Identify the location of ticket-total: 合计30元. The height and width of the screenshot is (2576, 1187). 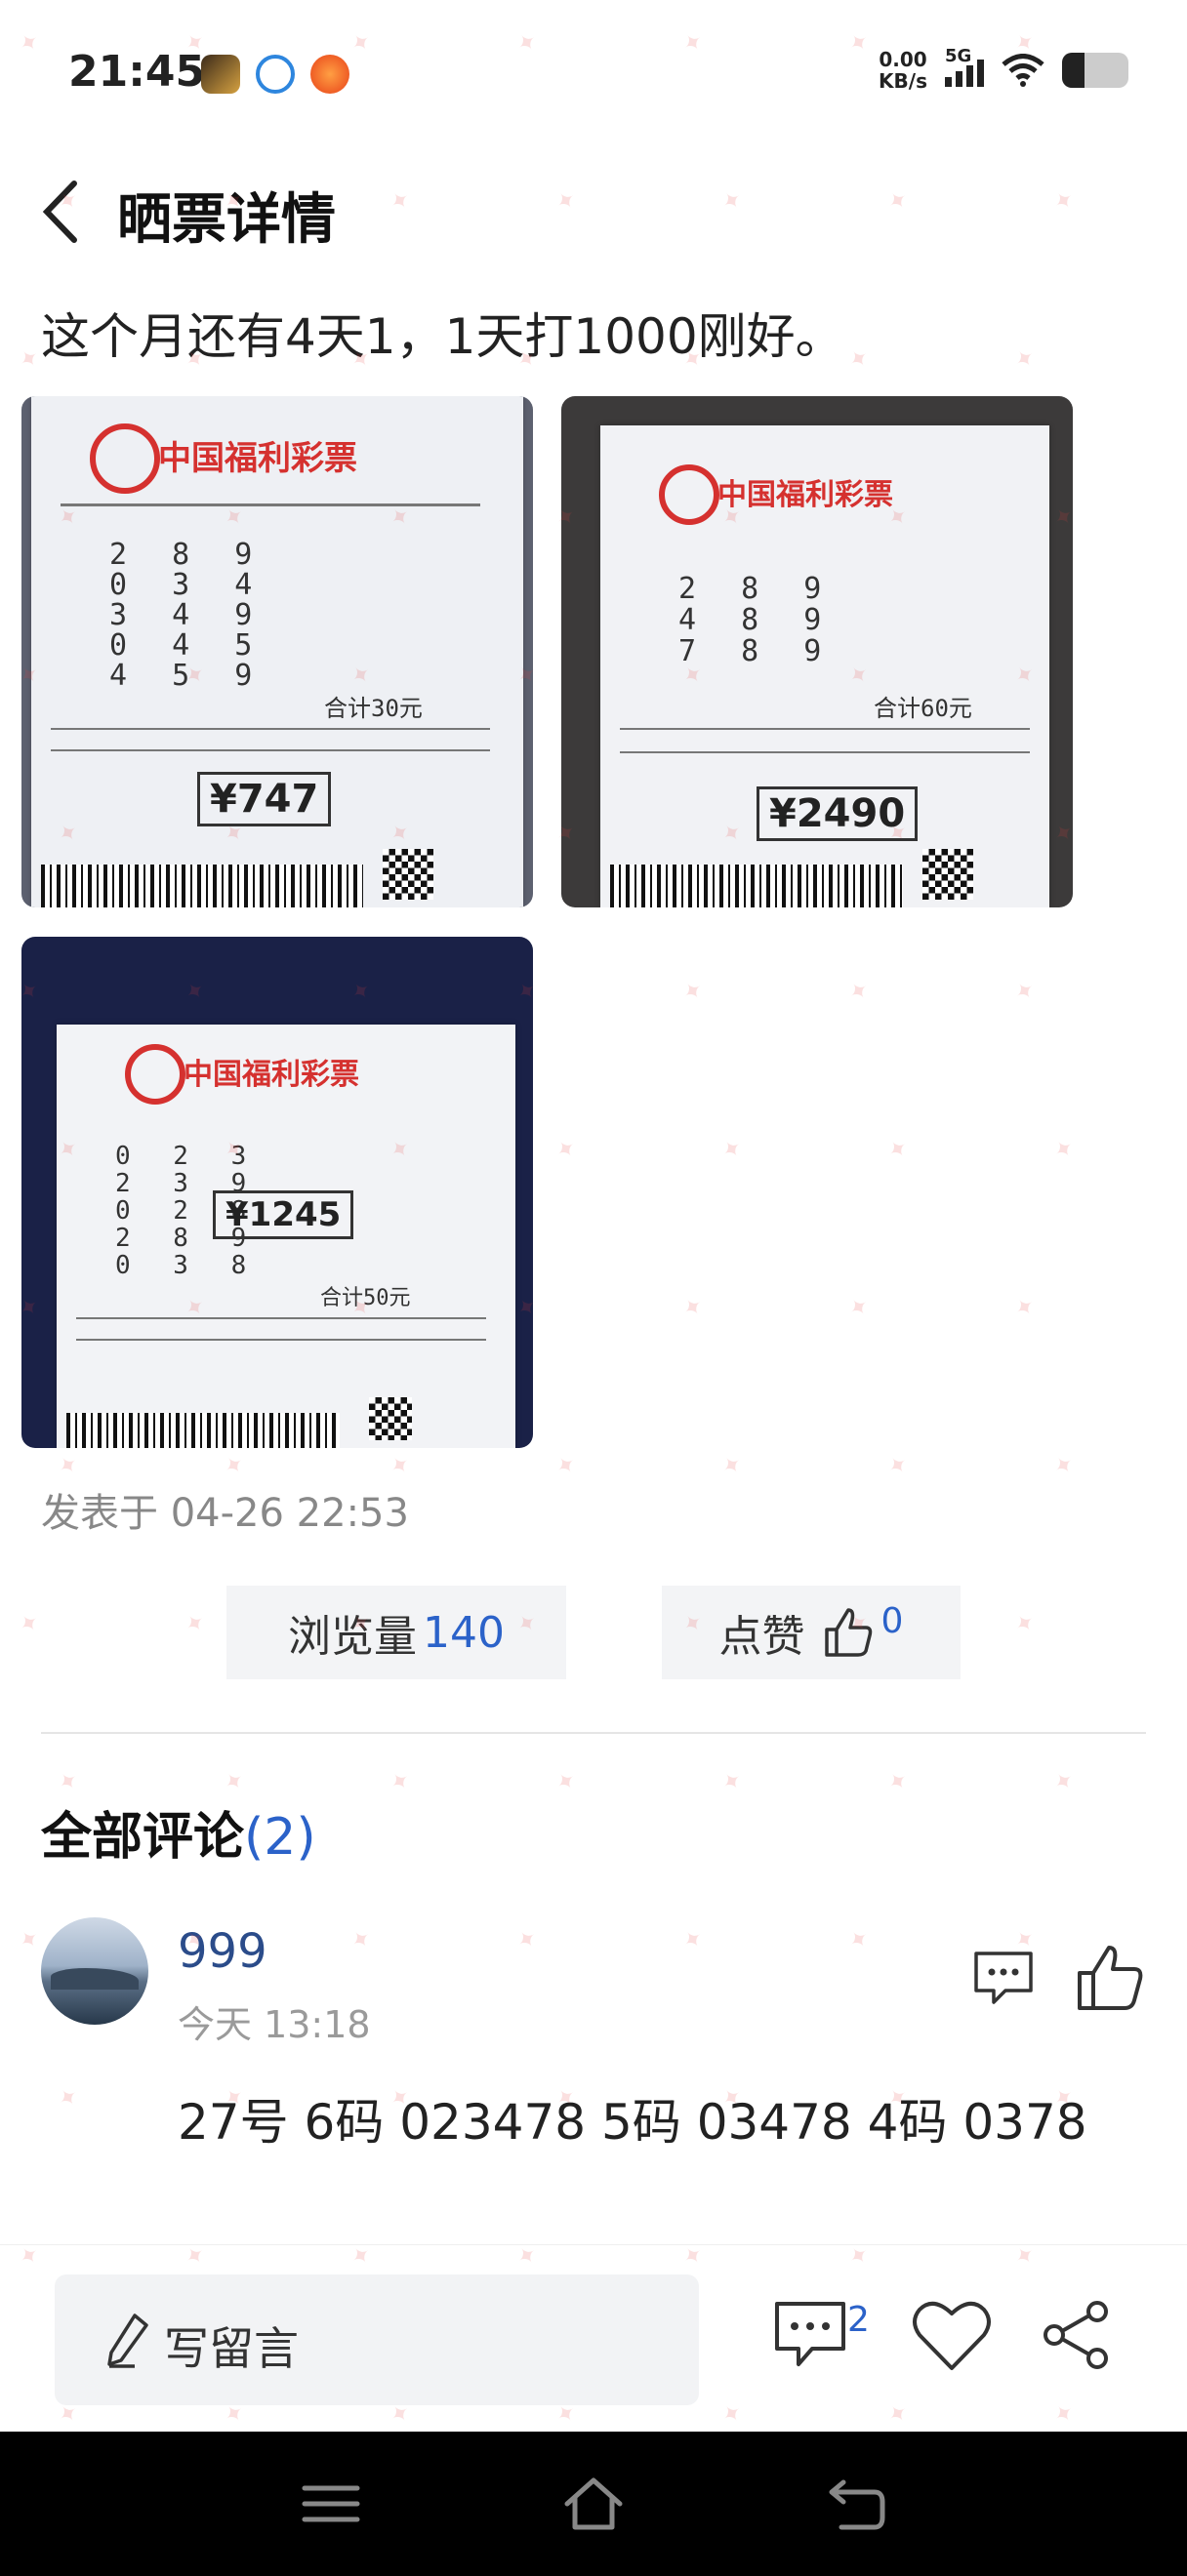
(373, 708).